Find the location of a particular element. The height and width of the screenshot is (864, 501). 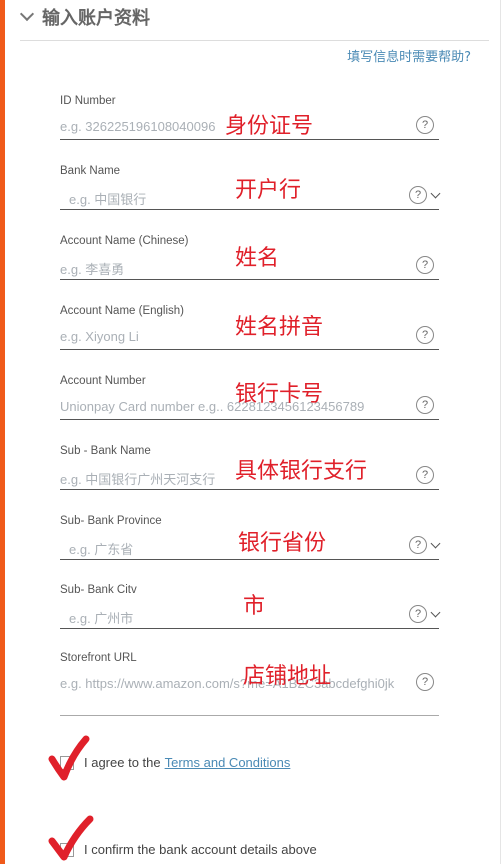

sub-bank-name-input: e.g. 中国银行广州天河支行 is located at coordinates (145, 478).